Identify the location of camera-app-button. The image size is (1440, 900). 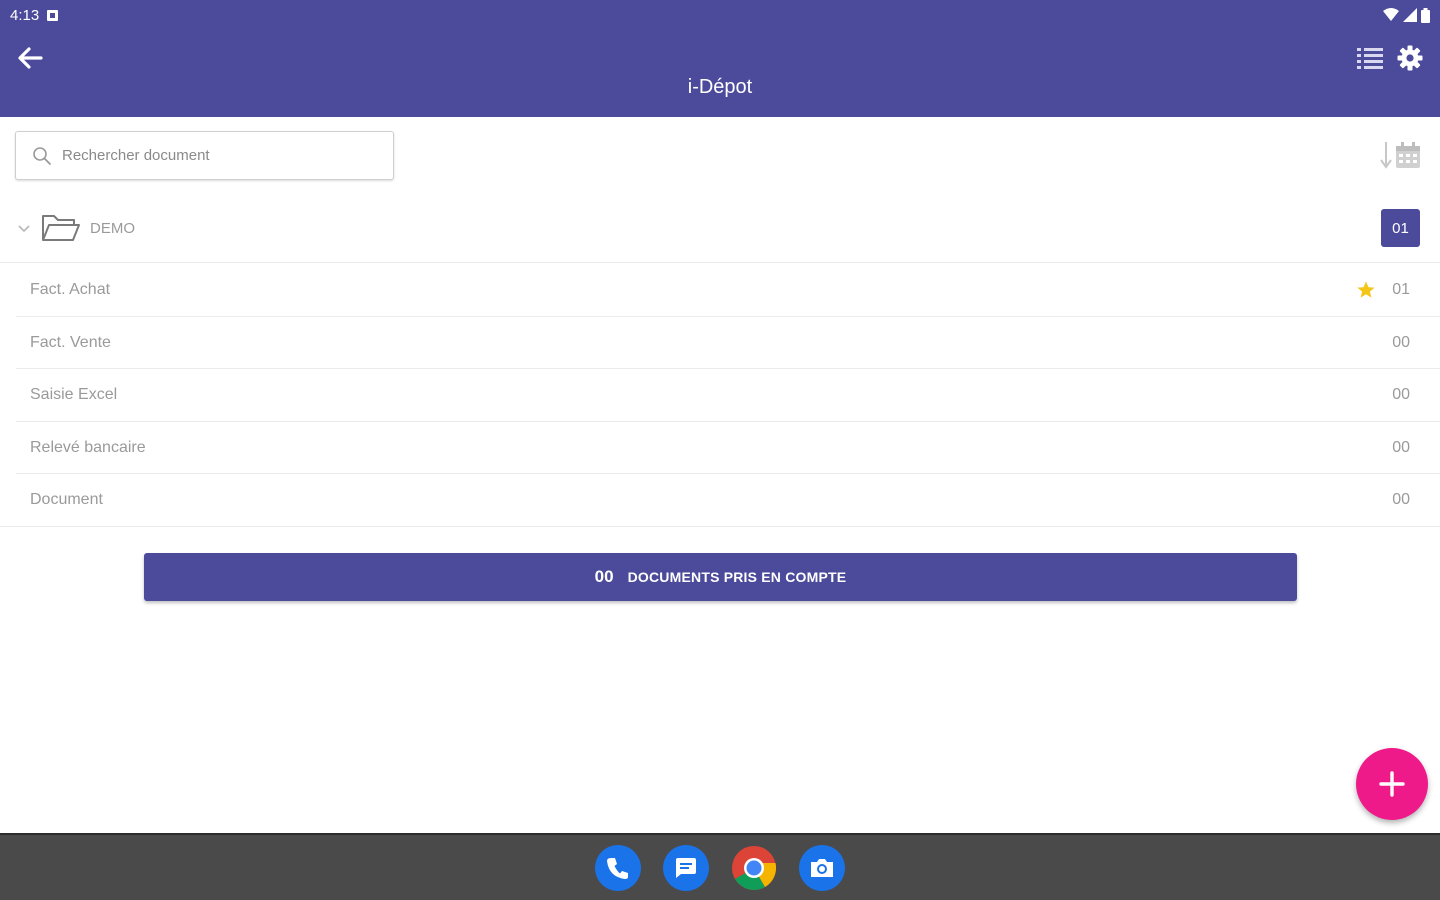
(822, 867).